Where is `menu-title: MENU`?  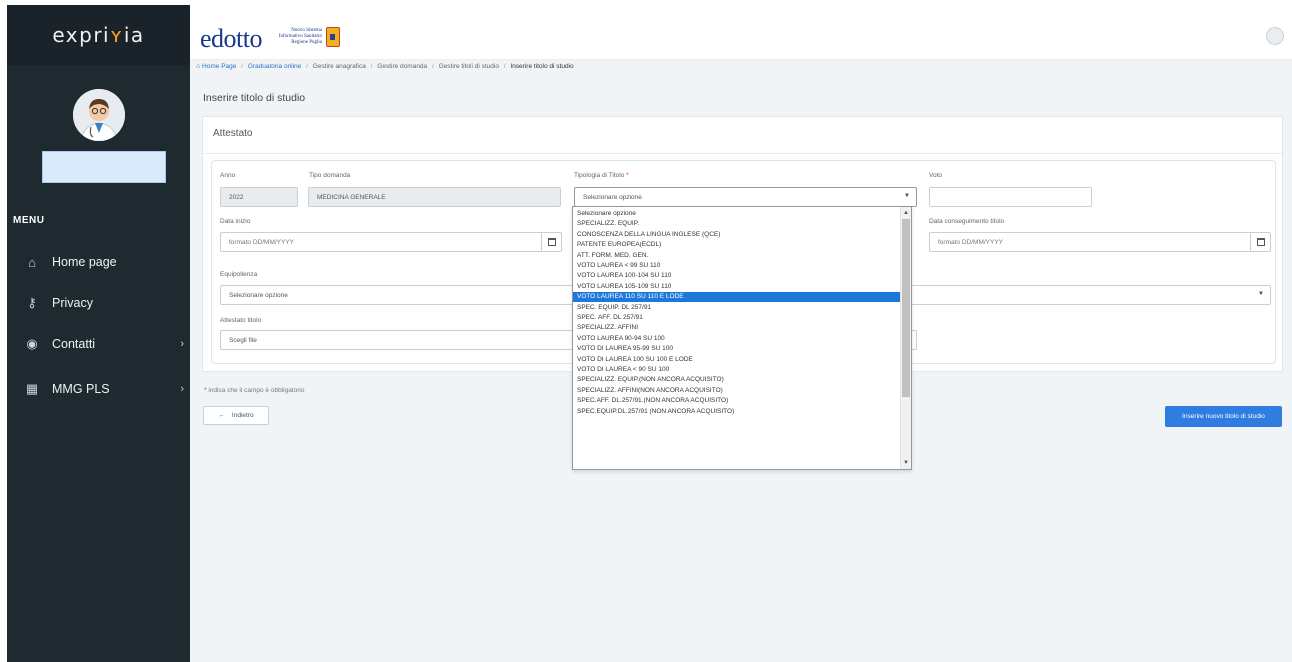 menu-title: MENU is located at coordinates (29, 220).